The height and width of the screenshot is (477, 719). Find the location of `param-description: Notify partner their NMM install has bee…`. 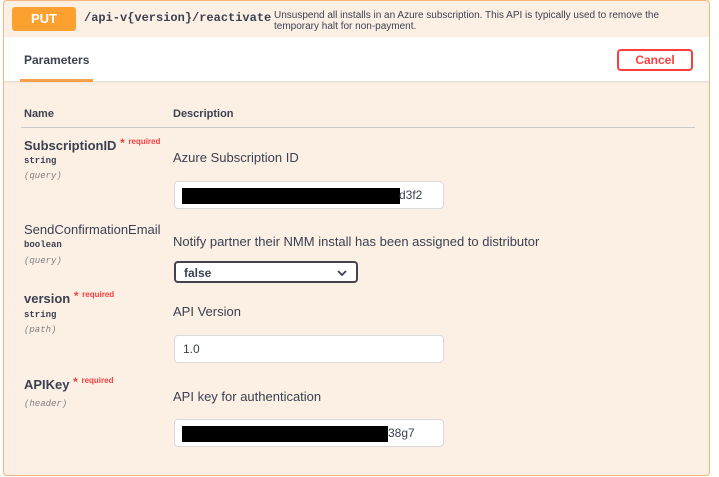

param-description: Notify partner their NMM install has bee… is located at coordinates (356, 241).